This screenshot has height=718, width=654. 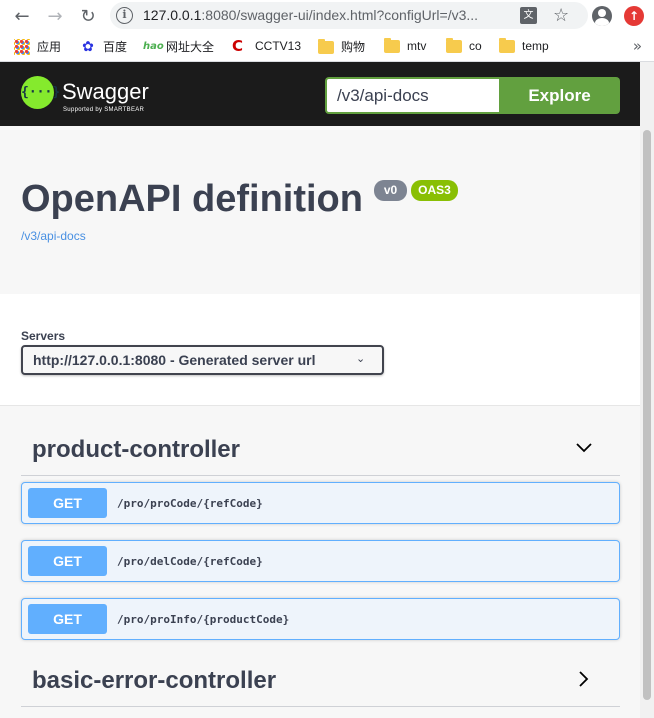 What do you see at coordinates (464, 45) in the screenshot?
I see `bookmark-folder-co: co` at bounding box center [464, 45].